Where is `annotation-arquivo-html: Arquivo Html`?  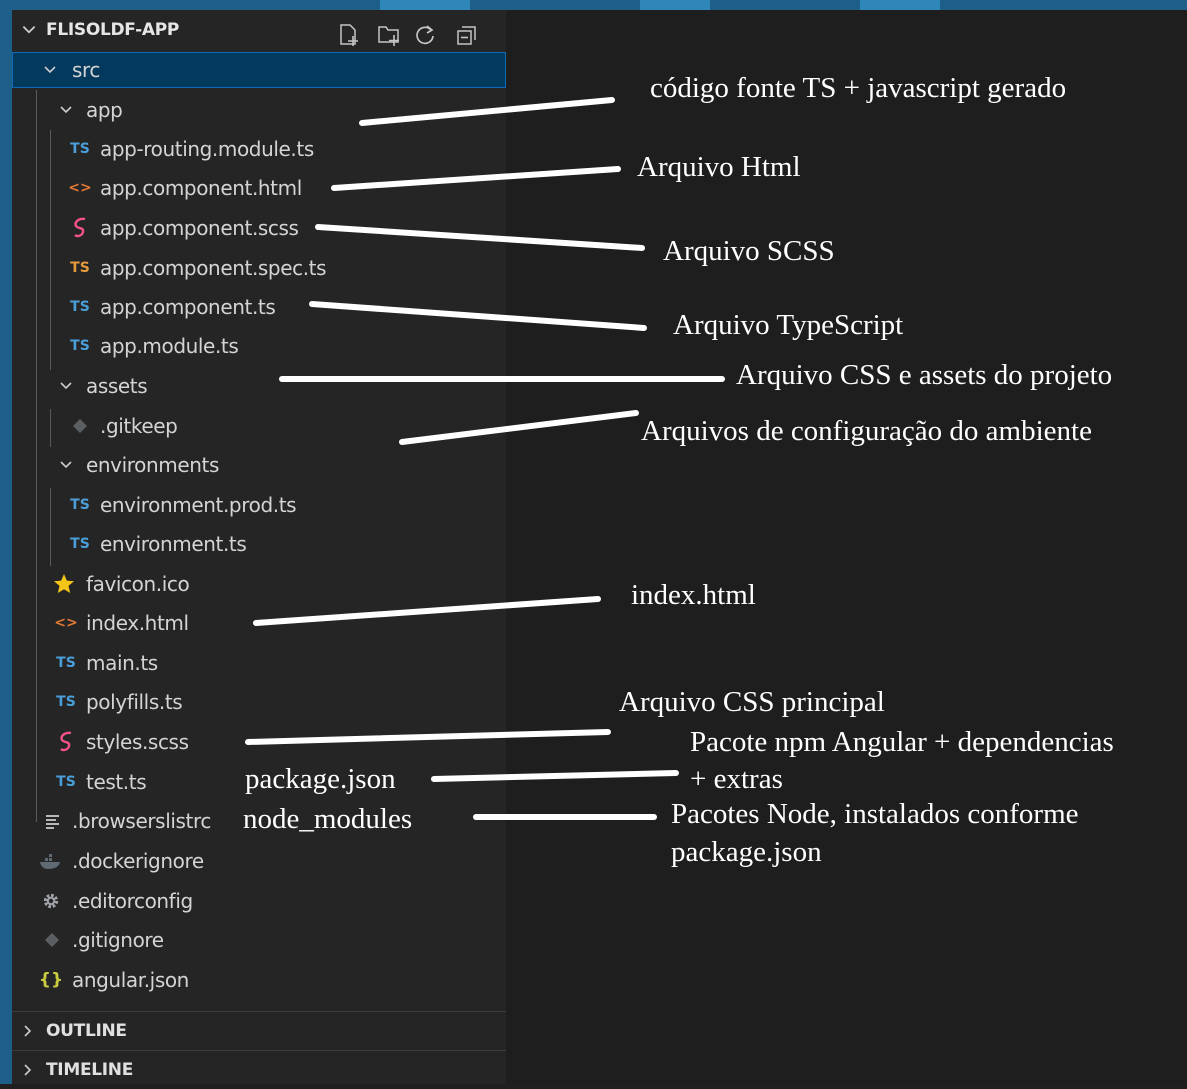
annotation-arquivo-html: Arquivo Html is located at coordinates (719, 167).